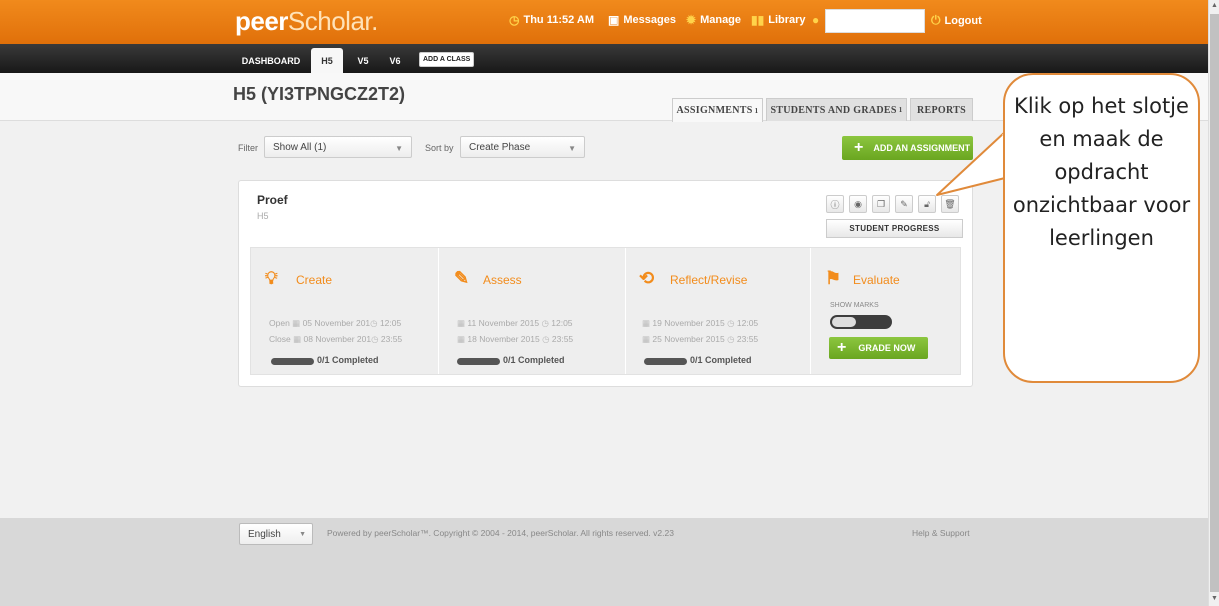  I want to click on user-menu: ●, so click(815, 20).